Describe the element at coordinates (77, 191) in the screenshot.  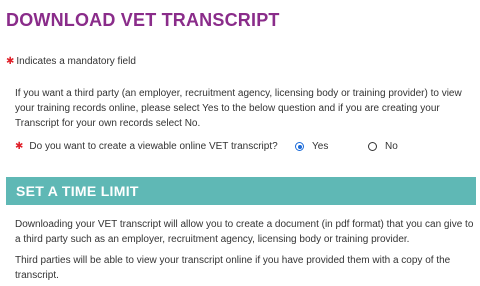
I see `section-title: SET A TIME LIMIT` at that location.